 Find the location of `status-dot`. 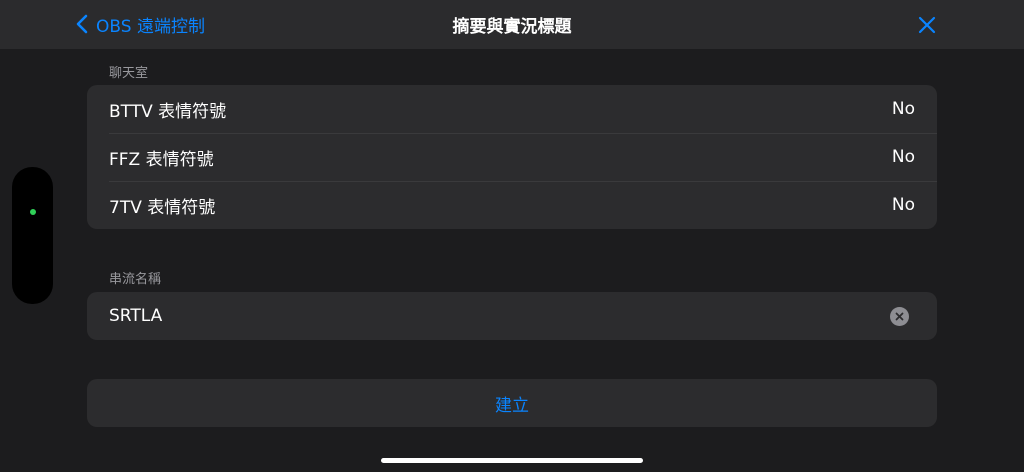

status-dot is located at coordinates (33, 212).